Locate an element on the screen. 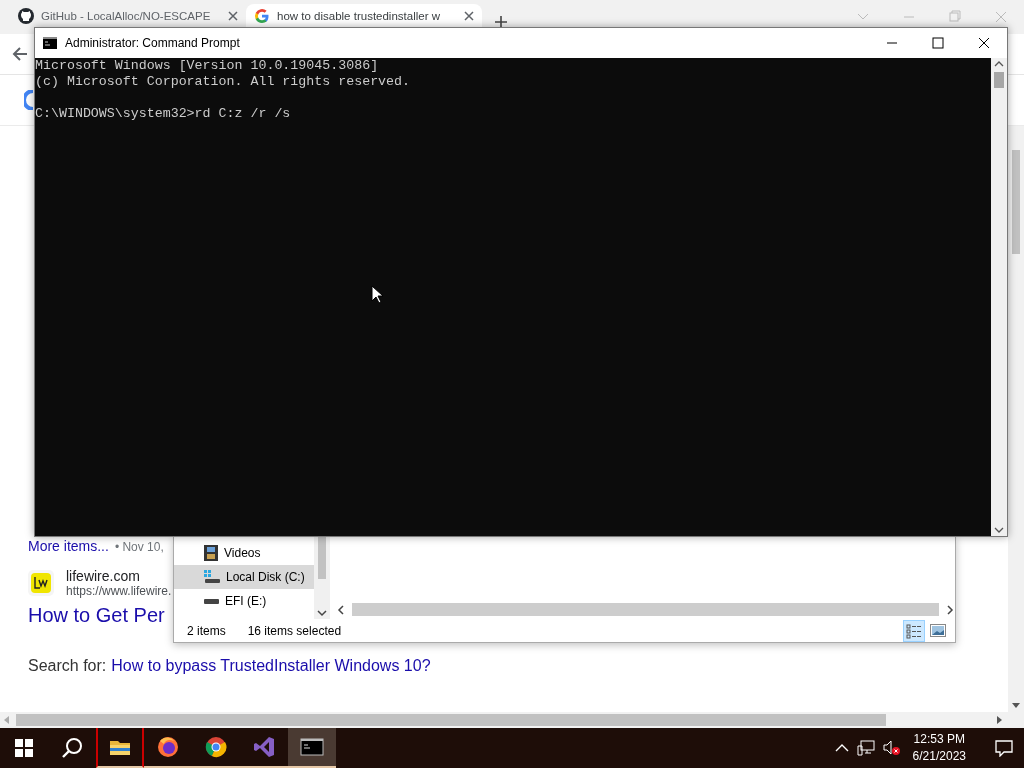  nav-label: EFI (E:) is located at coordinates (246, 601).